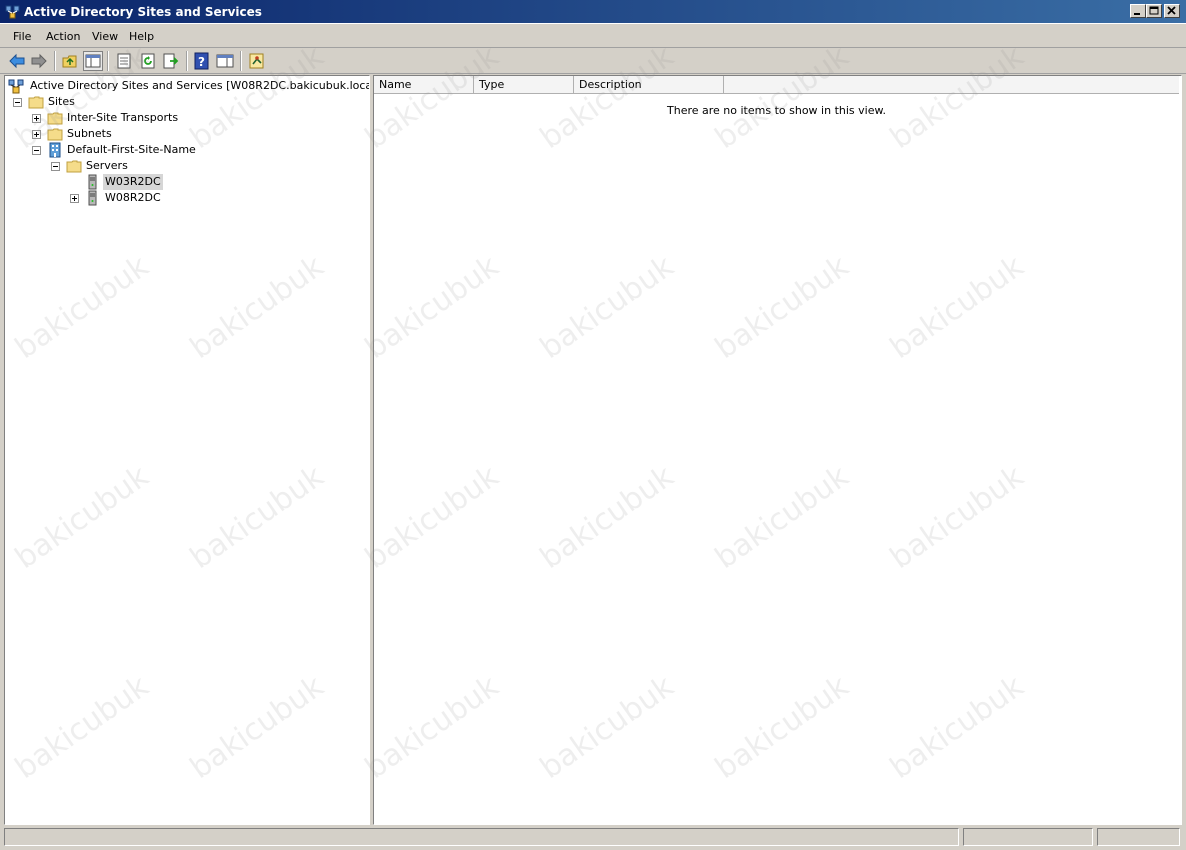 The width and height of the screenshot is (1186, 850). Describe the element at coordinates (593, 61) in the screenshot. I see `toolbar: ?` at that location.